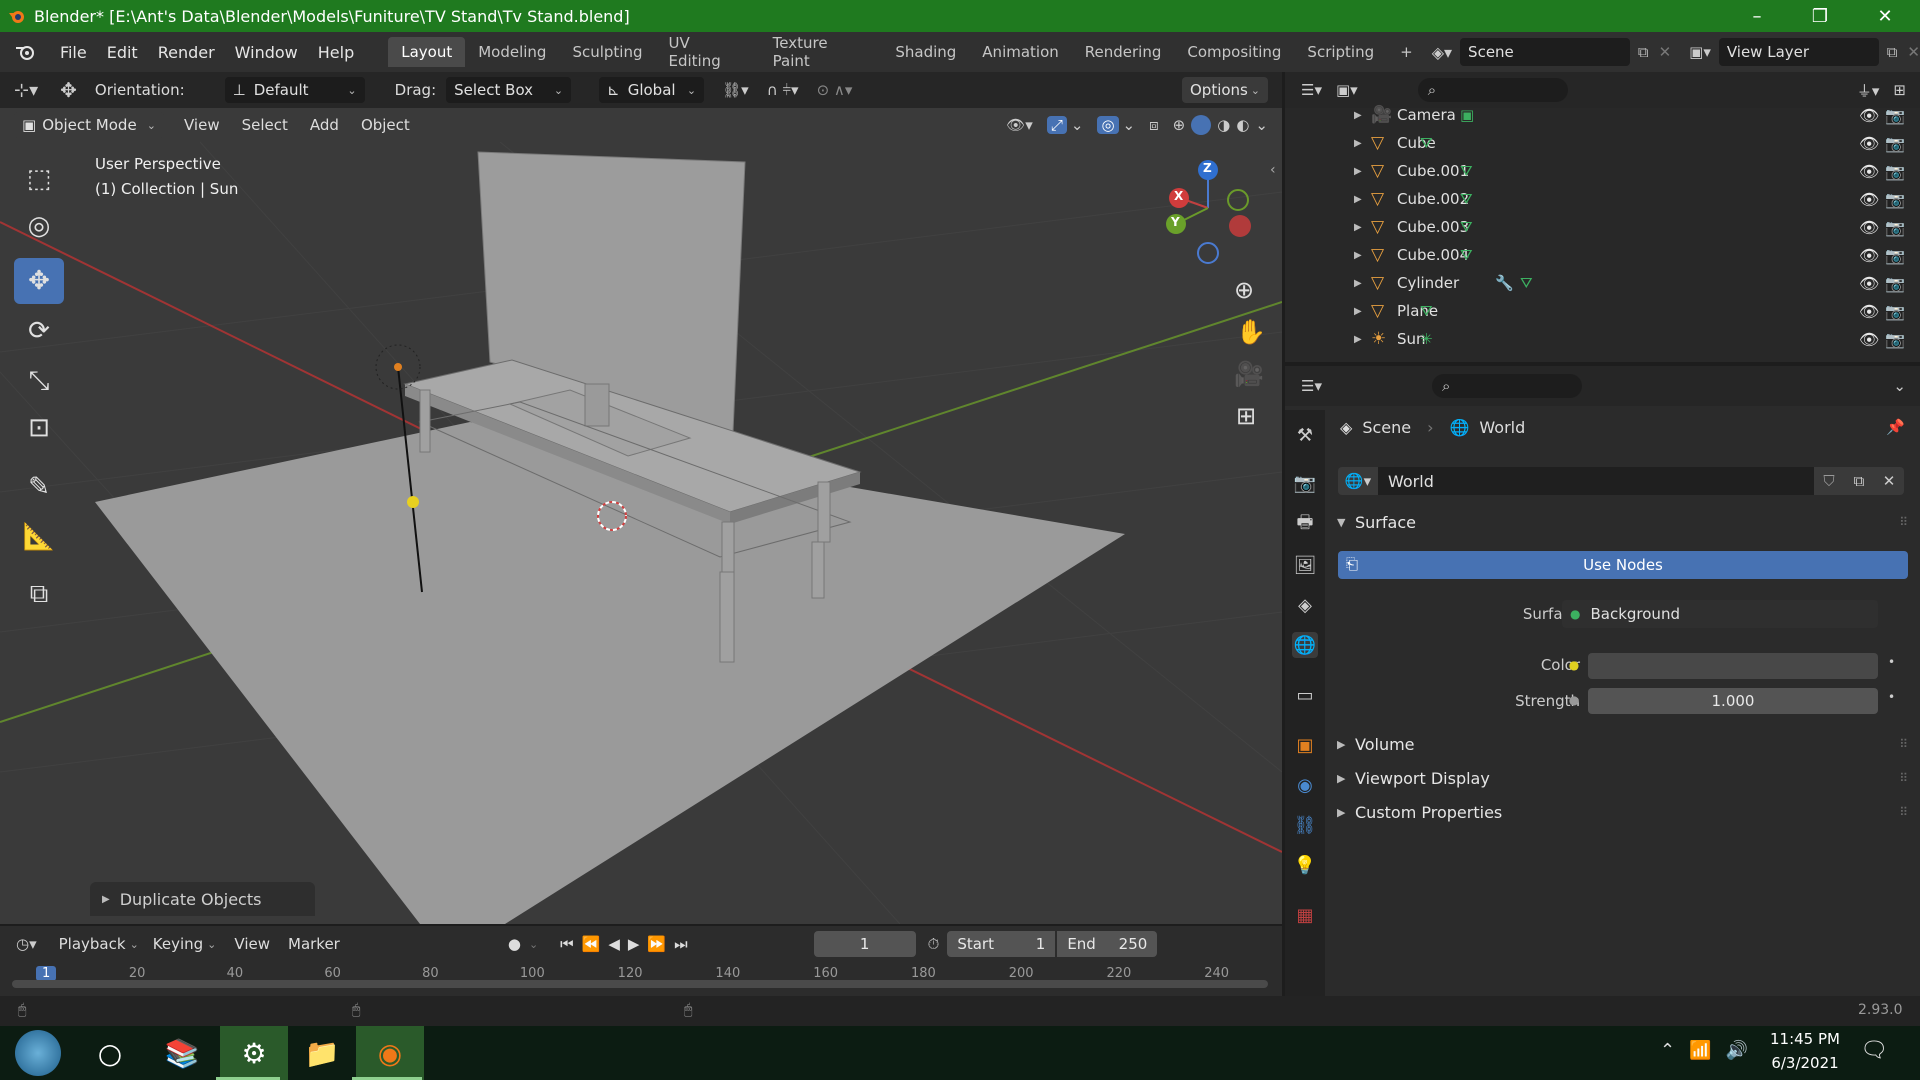 The width and height of the screenshot is (1920, 1080). I want to click on maximize-button: ❐, so click(1820, 16).